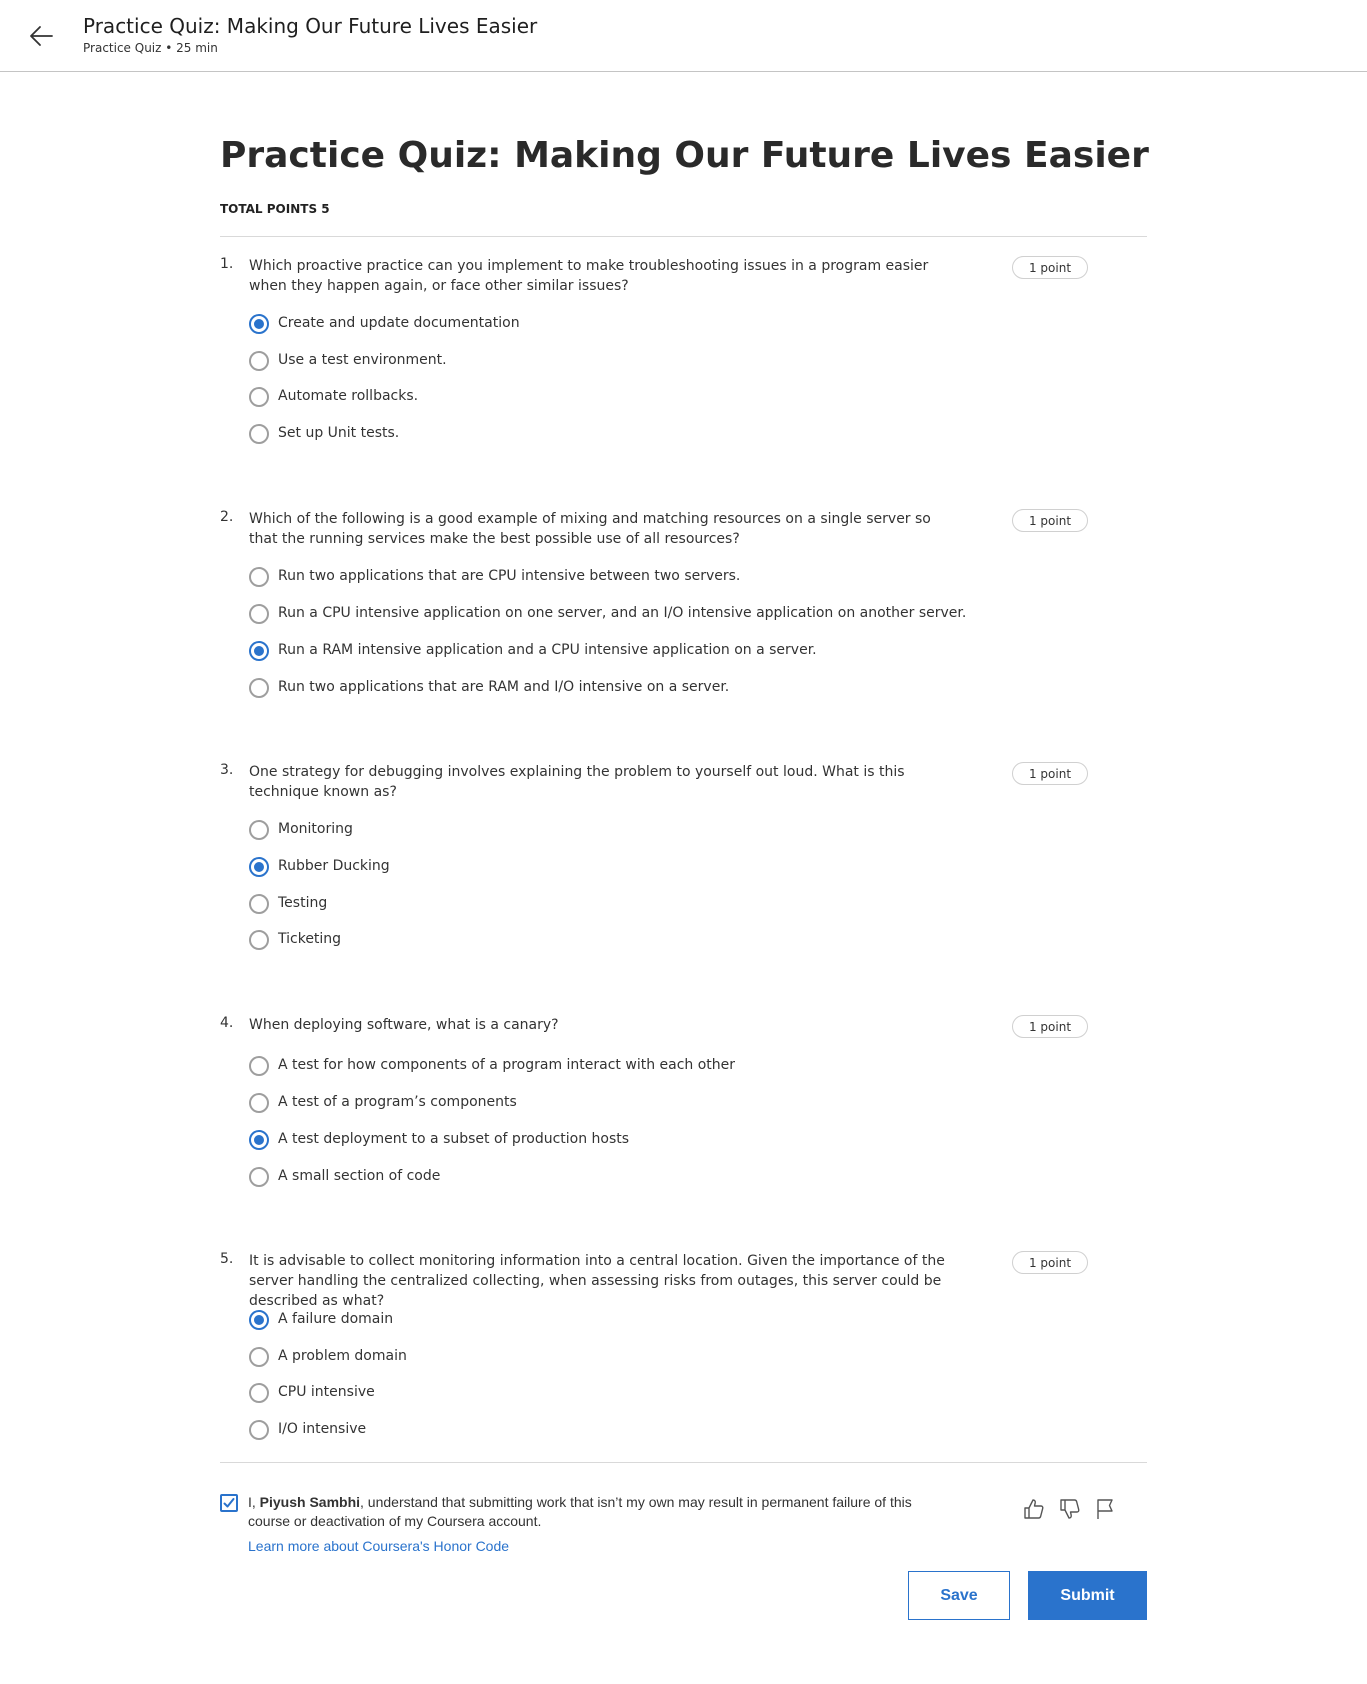 Image resolution: width=1367 pixels, height=1684 pixels. Describe the element at coordinates (315, 829) in the screenshot. I see `option-label: Monitoring` at that location.